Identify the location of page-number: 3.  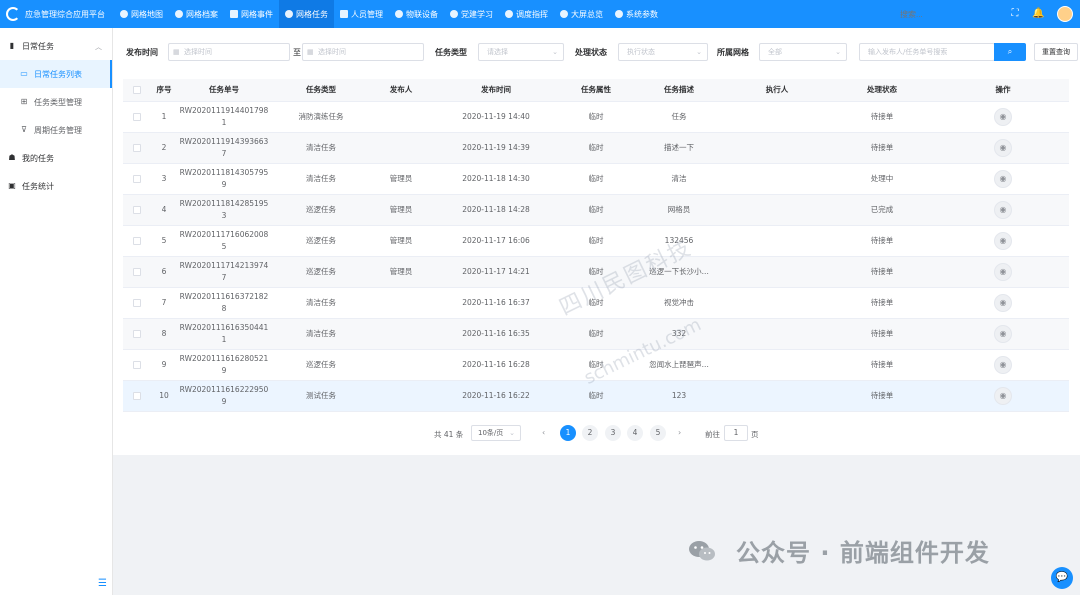
(613, 433).